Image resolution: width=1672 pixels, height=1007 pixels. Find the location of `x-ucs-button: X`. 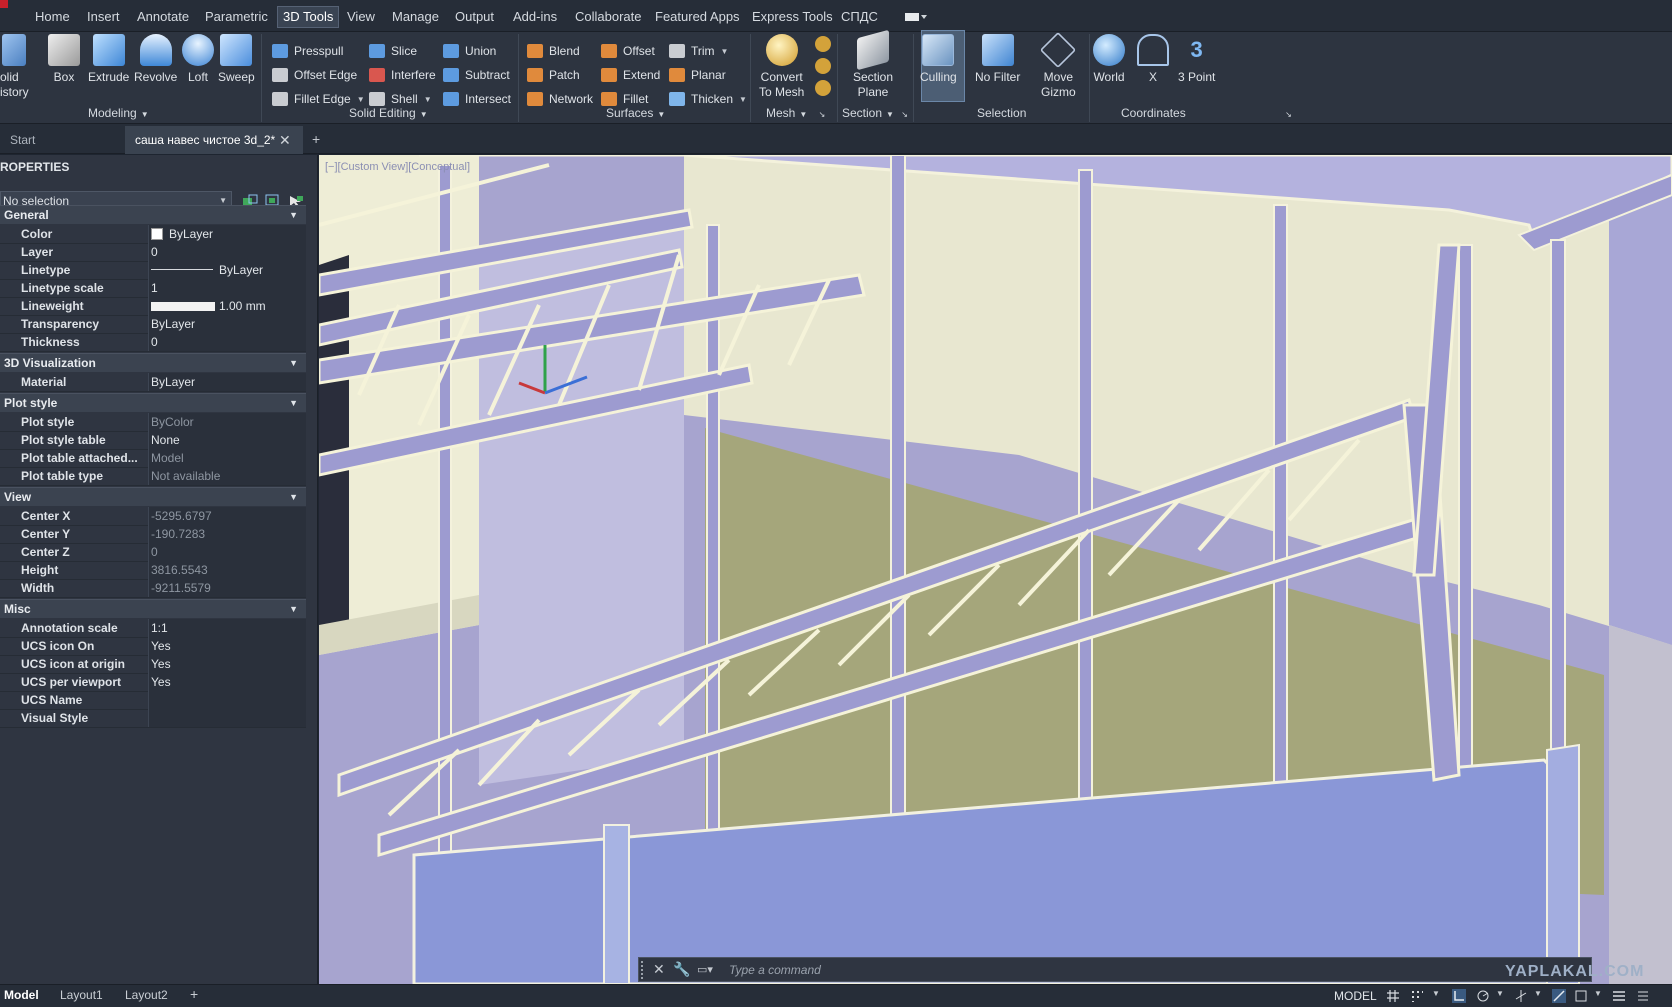

x-ucs-button: X is located at coordinates (1153, 58).